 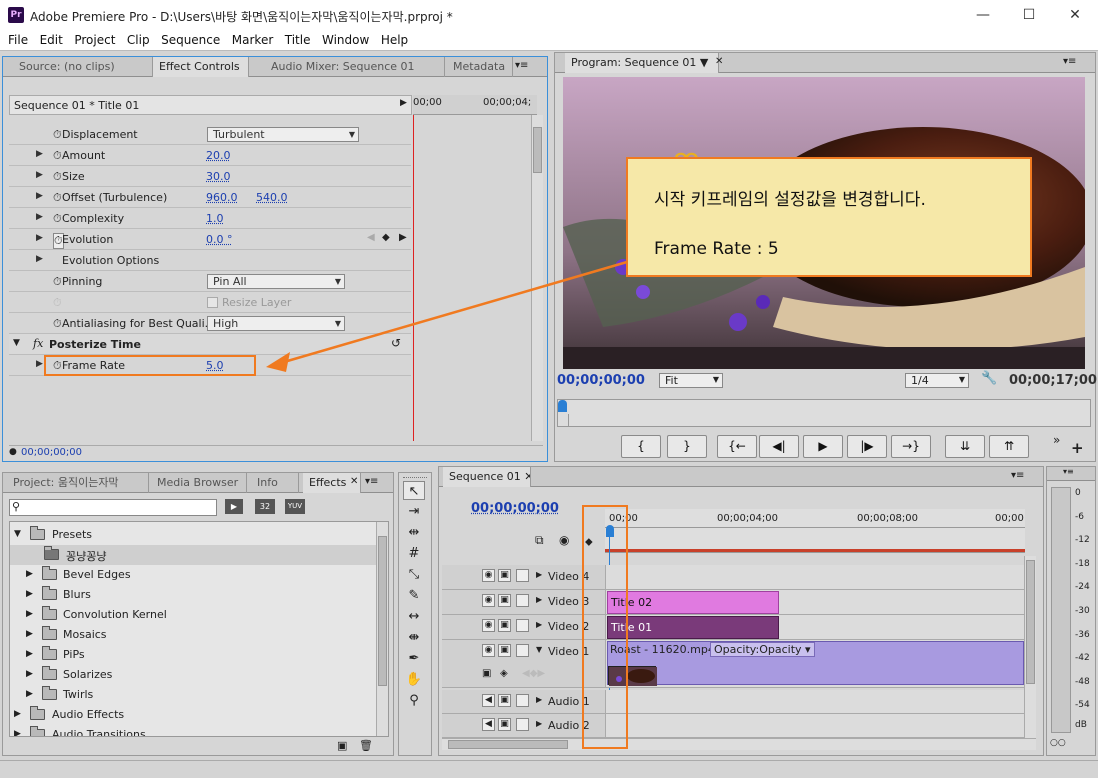 What do you see at coordinates (403, 103) in the screenshot?
I see `ec-expand-icon: ▶` at bounding box center [403, 103].